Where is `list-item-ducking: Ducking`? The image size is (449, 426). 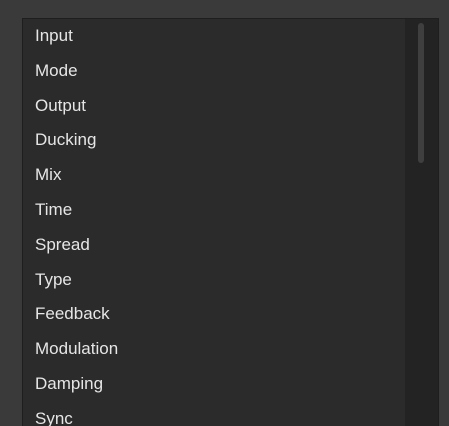 list-item-ducking: Ducking is located at coordinates (214, 140).